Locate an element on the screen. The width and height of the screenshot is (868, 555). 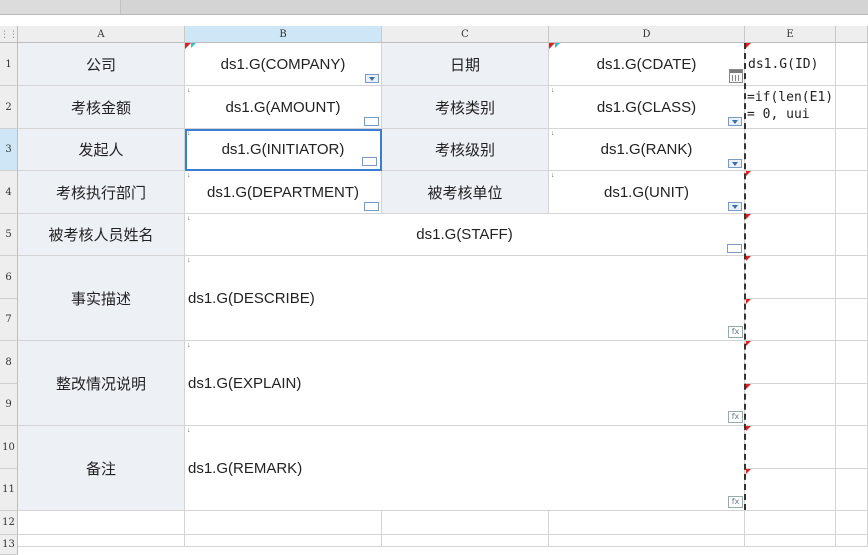
cell-unit: ↓ ds1.G(UNIT) is located at coordinates (647, 192).